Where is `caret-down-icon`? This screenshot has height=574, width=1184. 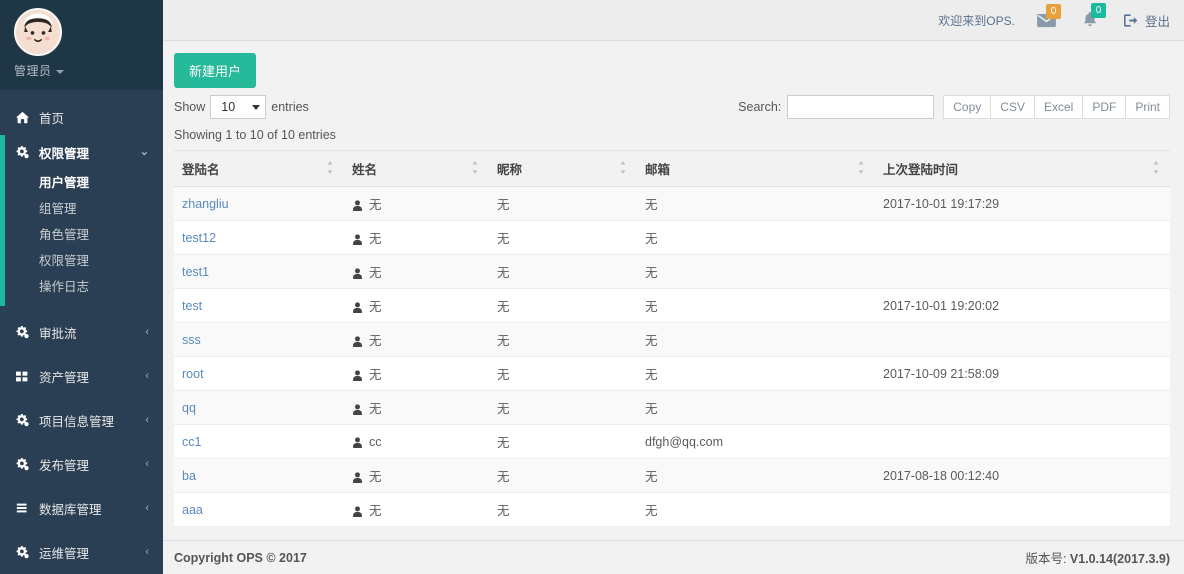
caret-down-icon is located at coordinates (59, 71).